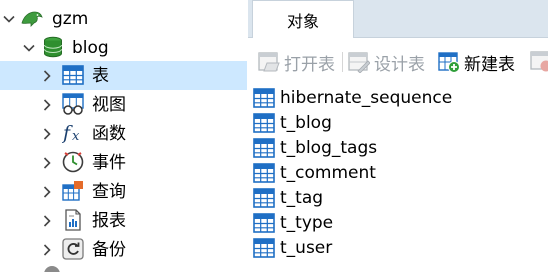 This screenshot has width=548, height=272. I want to click on open-table-icon, so click(269, 62).